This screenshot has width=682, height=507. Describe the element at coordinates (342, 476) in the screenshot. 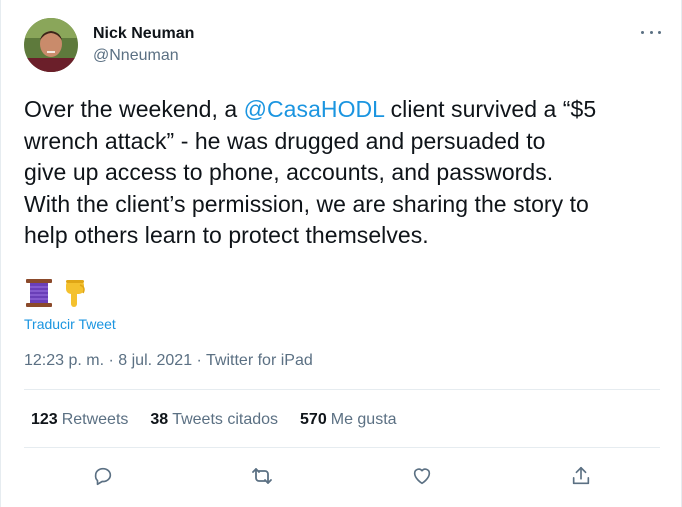

I see `action-bar` at that location.